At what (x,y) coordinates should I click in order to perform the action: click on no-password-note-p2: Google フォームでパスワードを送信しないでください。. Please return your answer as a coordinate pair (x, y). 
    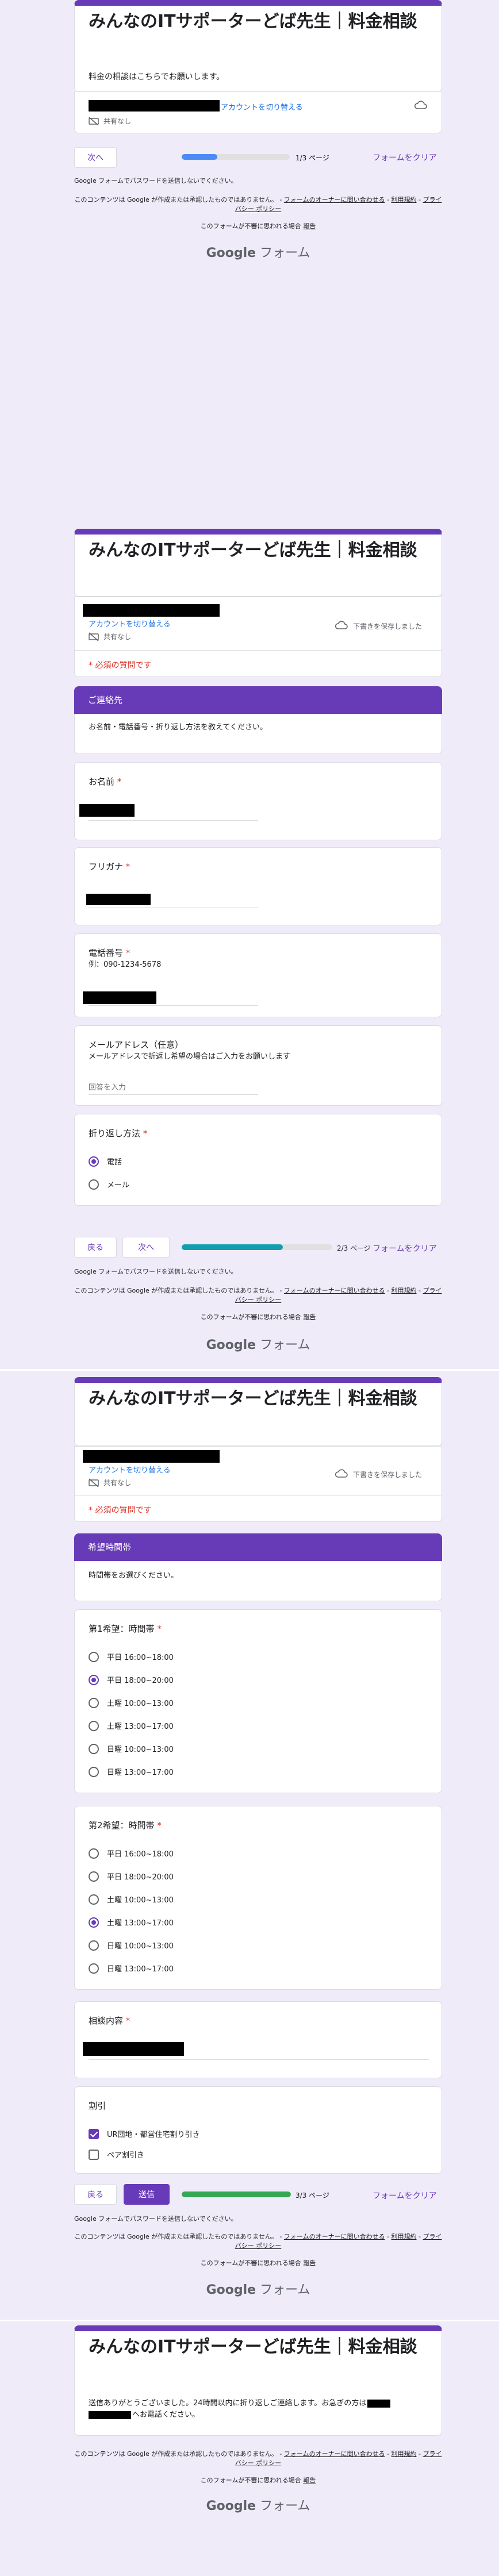
    Looking at the image, I should click on (155, 1271).